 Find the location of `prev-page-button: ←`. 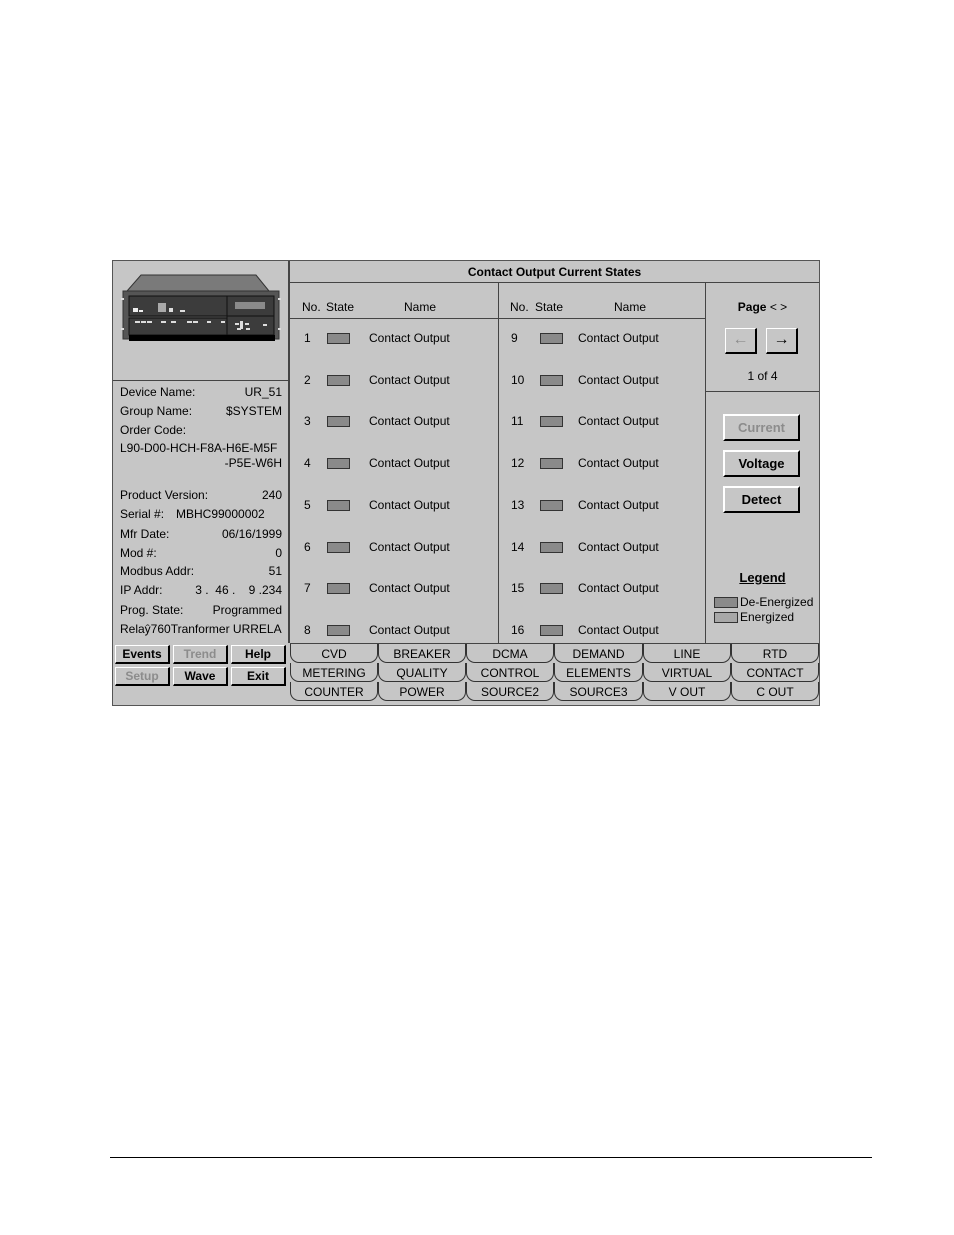

prev-page-button: ← is located at coordinates (741, 341).